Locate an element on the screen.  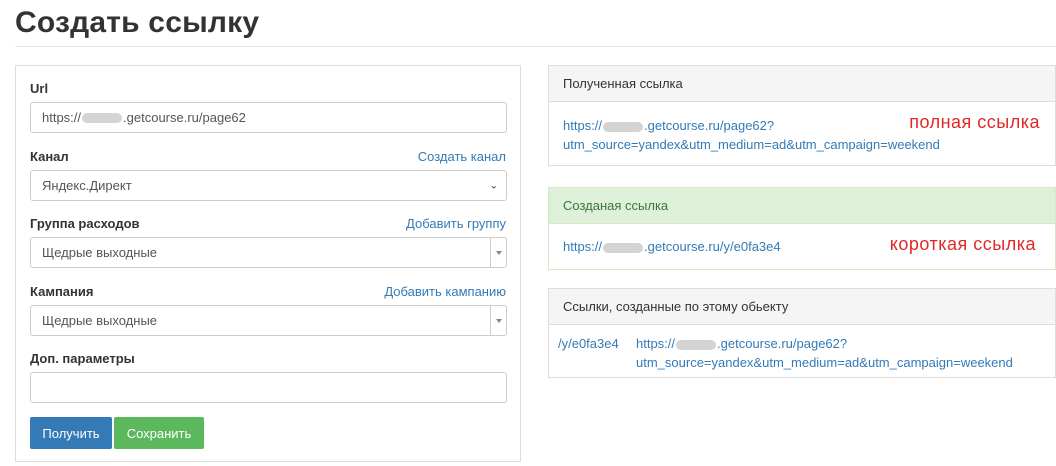
channel-selected: Яндекс.Директ is located at coordinates (87, 185).